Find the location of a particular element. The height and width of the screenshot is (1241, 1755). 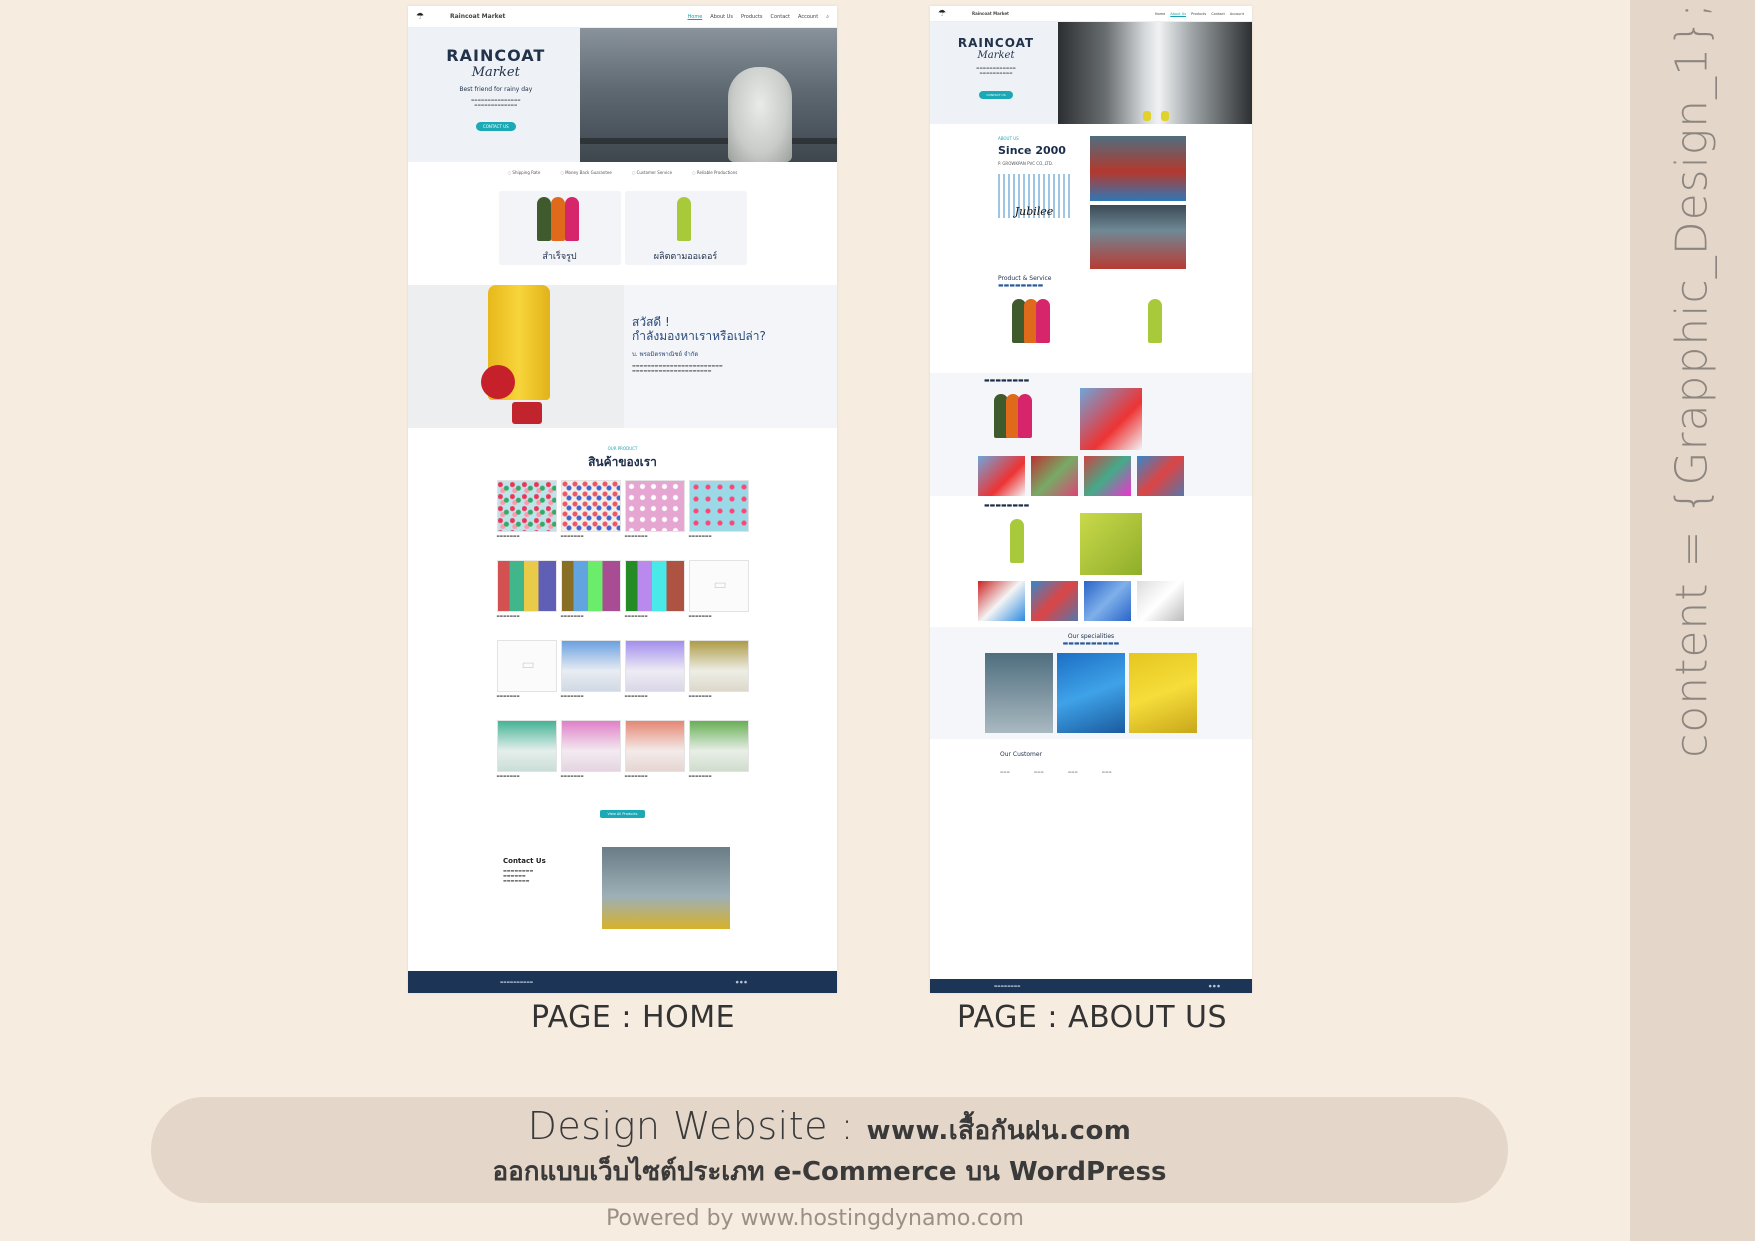

placeholder-image-icon is located at coordinates (718, 586).